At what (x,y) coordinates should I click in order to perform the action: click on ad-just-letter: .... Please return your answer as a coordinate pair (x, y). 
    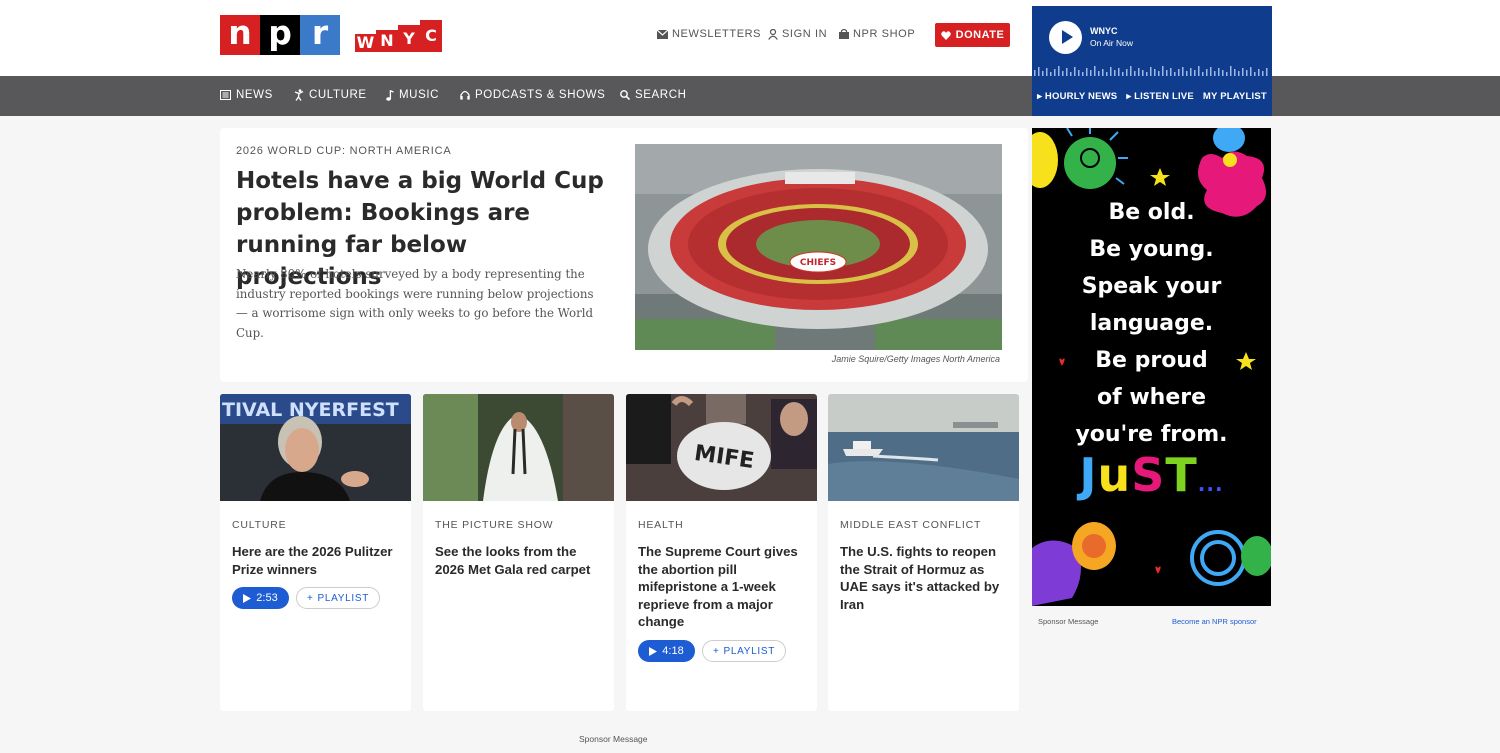
    Looking at the image, I should click on (1210, 484).